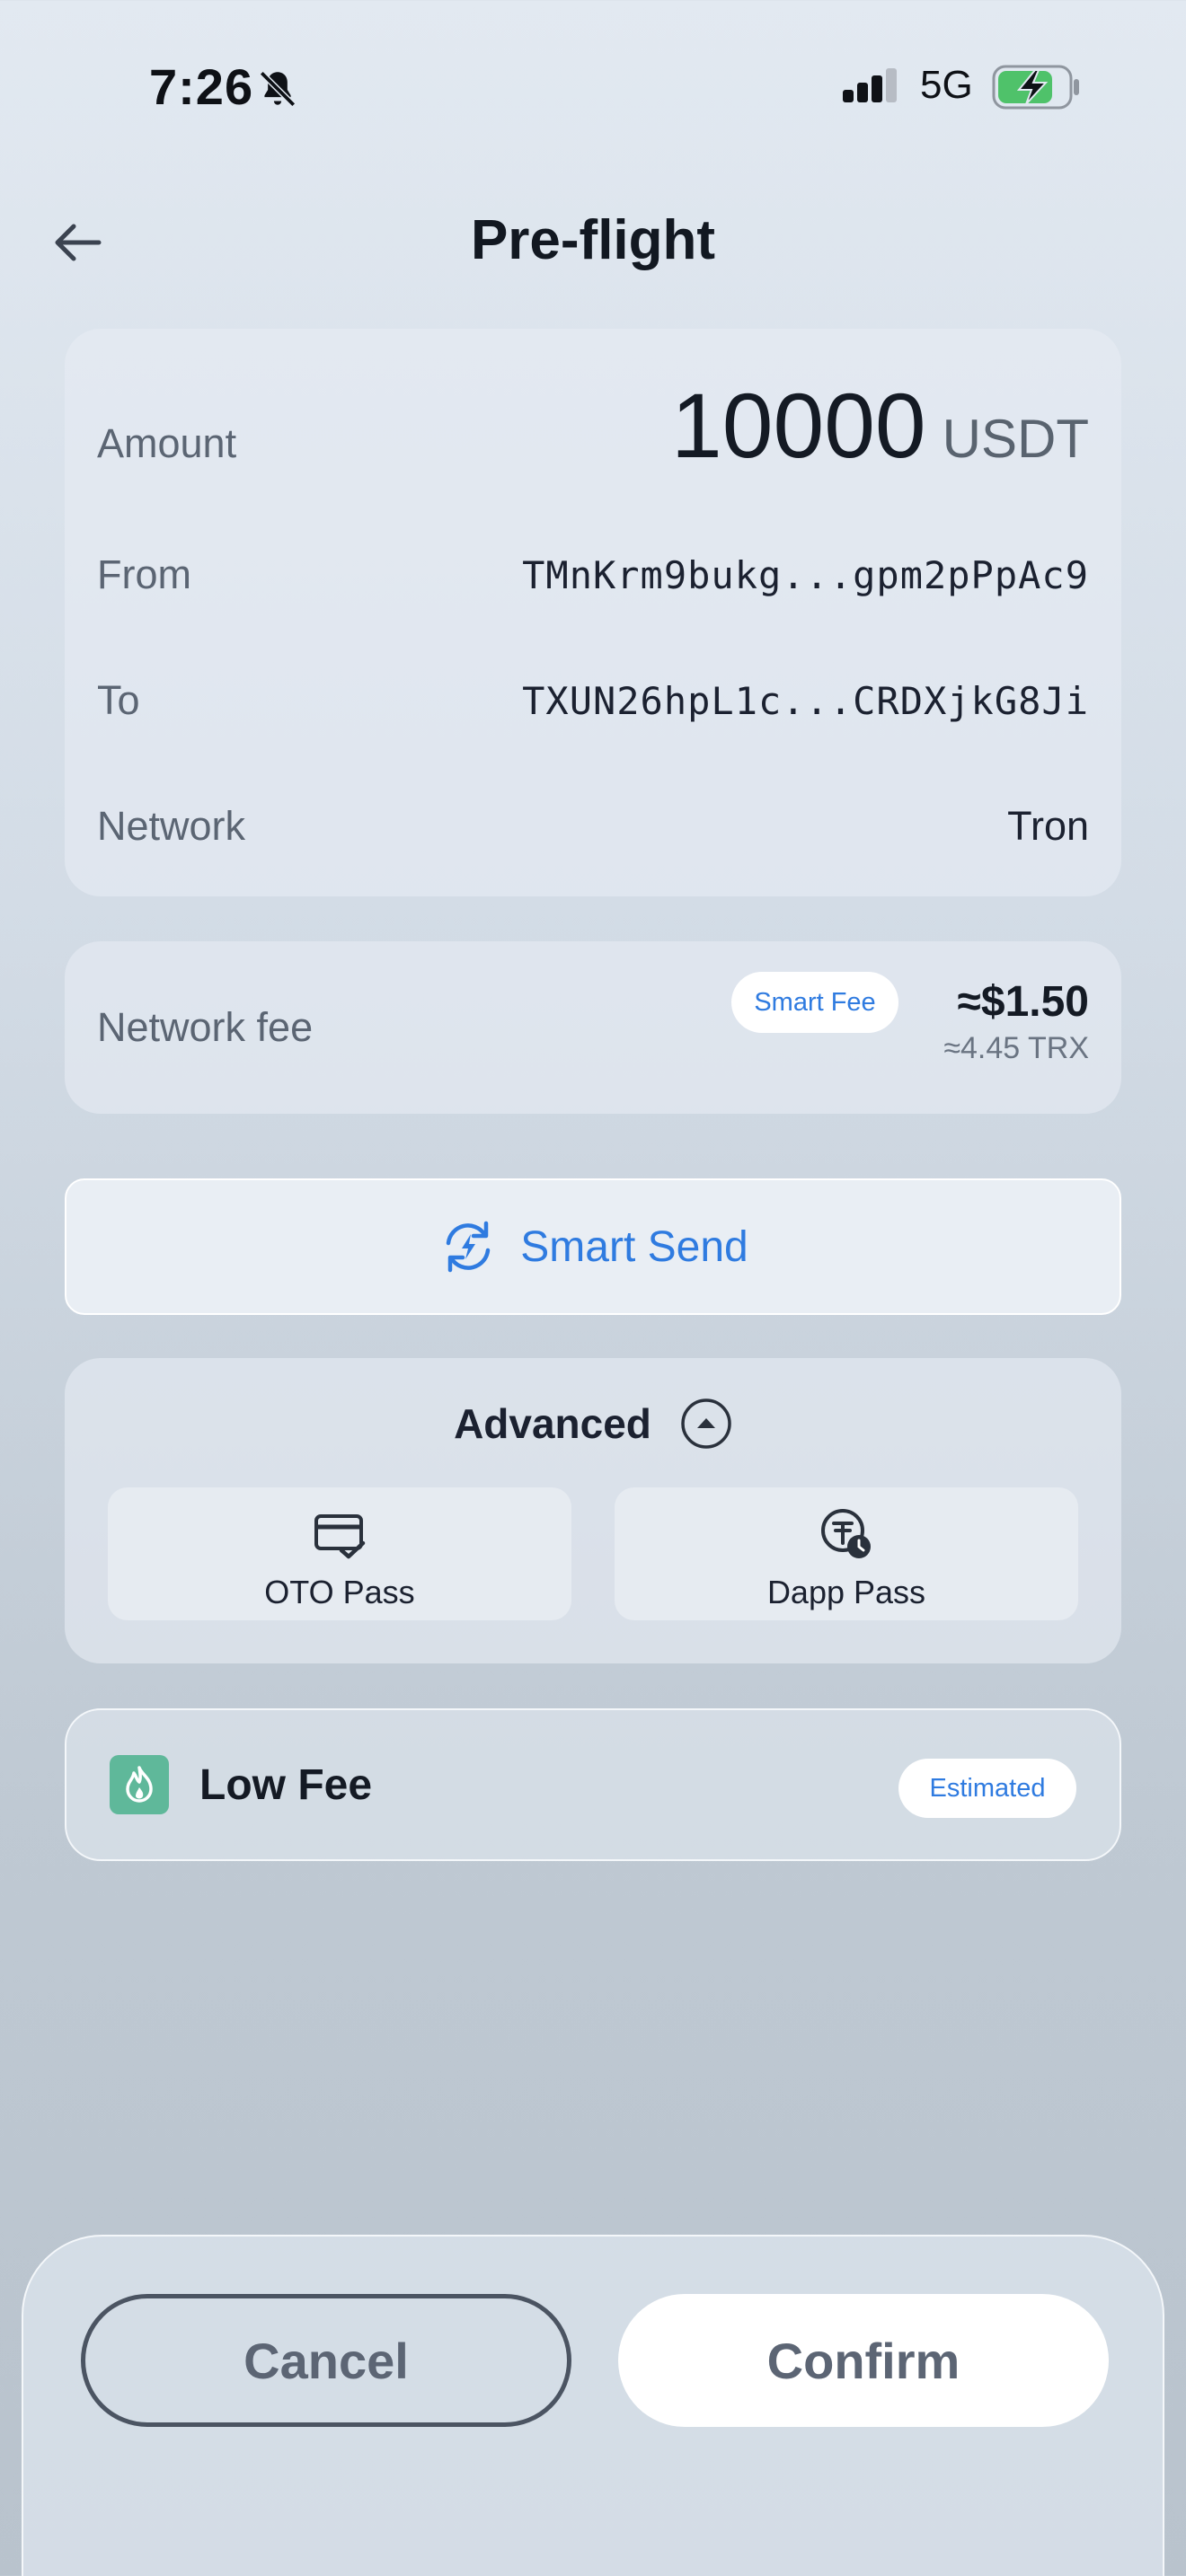 This screenshot has height=2576, width=1186. What do you see at coordinates (846, 1533) in the screenshot?
I see `token-clock-icon` at bounding box center [846, 1533].